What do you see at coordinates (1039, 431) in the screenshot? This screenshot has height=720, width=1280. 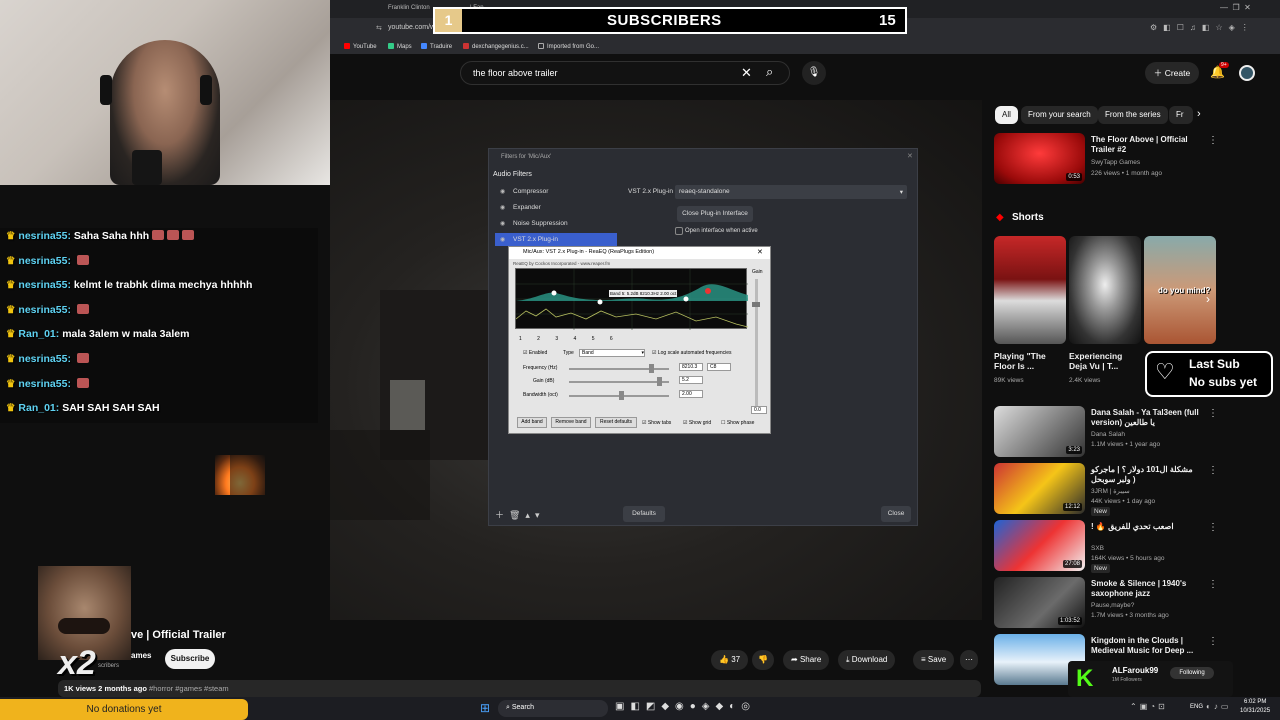 I see `video-thumbnail: 3:23` at bounding box center [1039, 431].